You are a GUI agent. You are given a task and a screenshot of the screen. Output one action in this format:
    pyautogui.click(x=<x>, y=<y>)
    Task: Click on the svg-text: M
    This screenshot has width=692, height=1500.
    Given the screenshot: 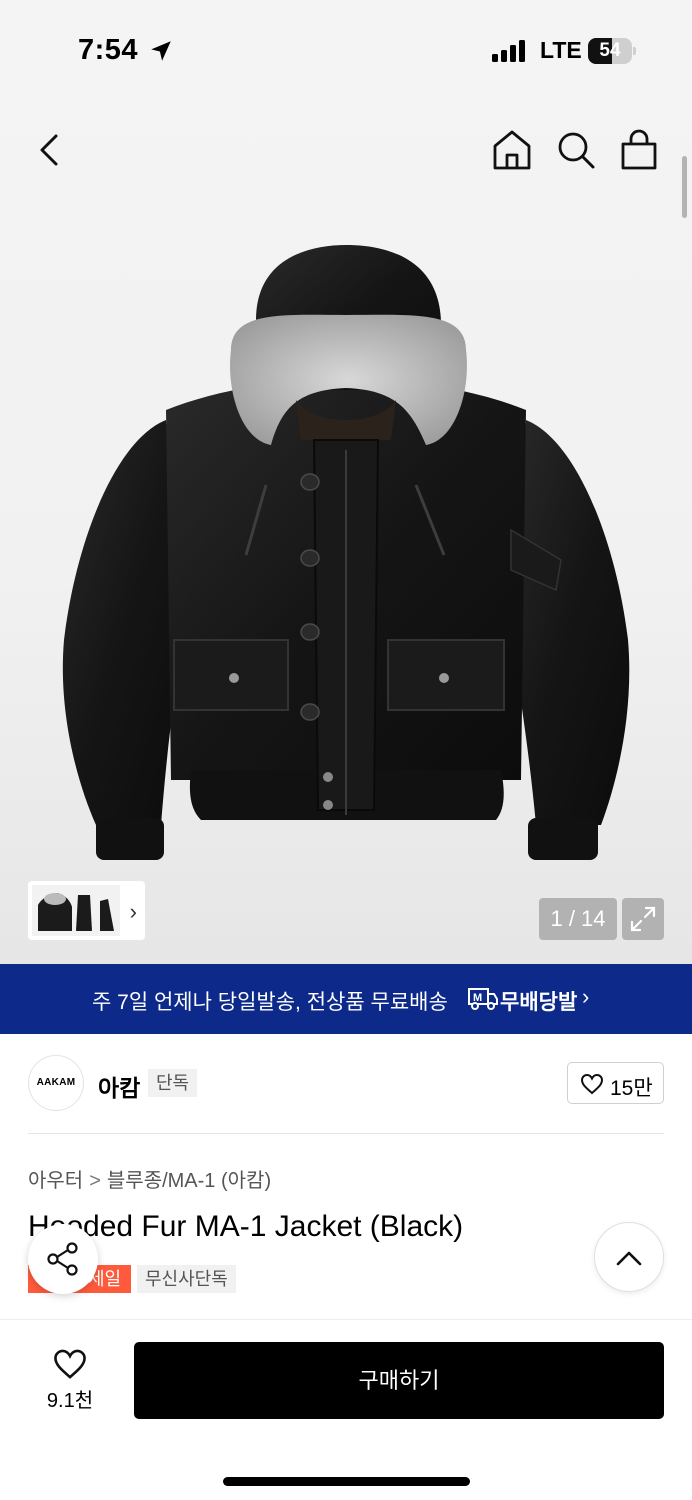 What is the action you would take?
    pyautogui.click(x=477, y=998)
    